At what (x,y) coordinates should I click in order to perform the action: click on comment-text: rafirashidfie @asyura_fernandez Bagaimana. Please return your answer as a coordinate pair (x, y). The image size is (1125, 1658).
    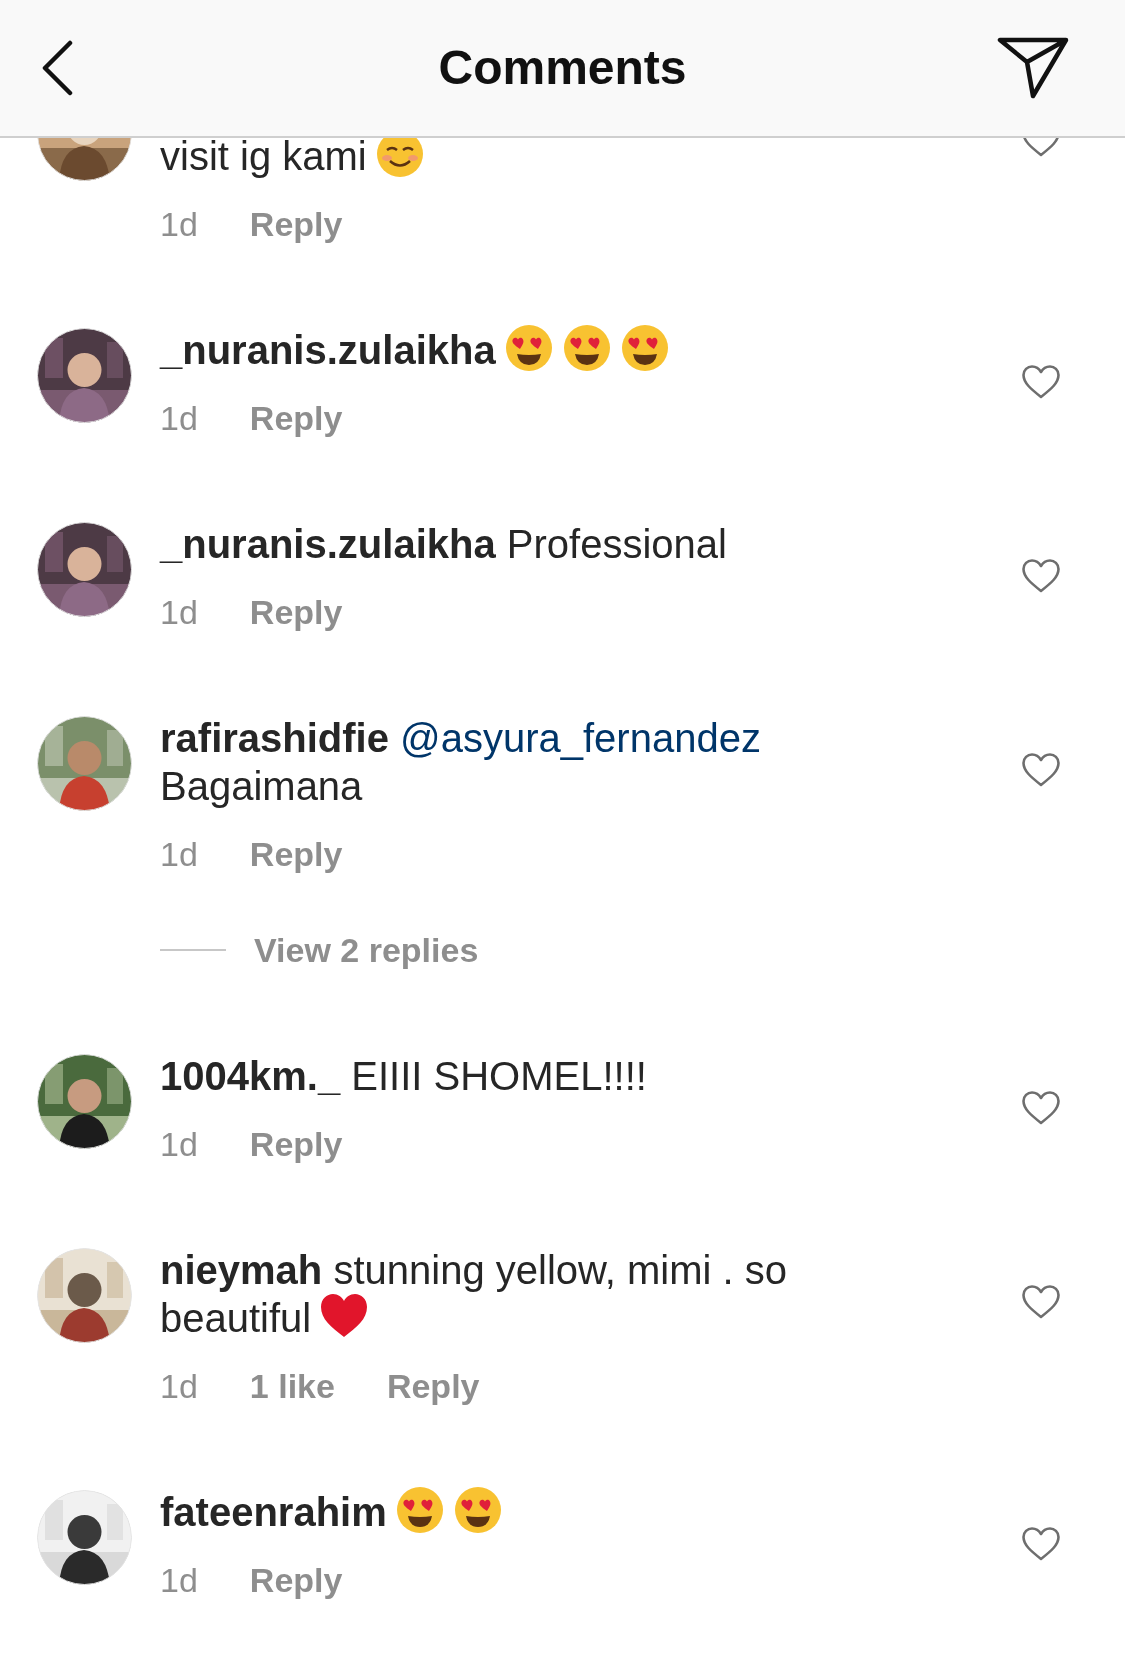
    Looking at the image, I should click on (460, 762).